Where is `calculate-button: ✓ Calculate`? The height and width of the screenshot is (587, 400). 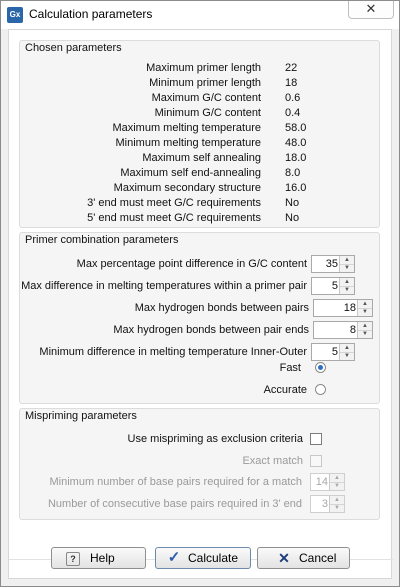
calculate-button: ✓ Calculate is located at coordinates (203, 558).